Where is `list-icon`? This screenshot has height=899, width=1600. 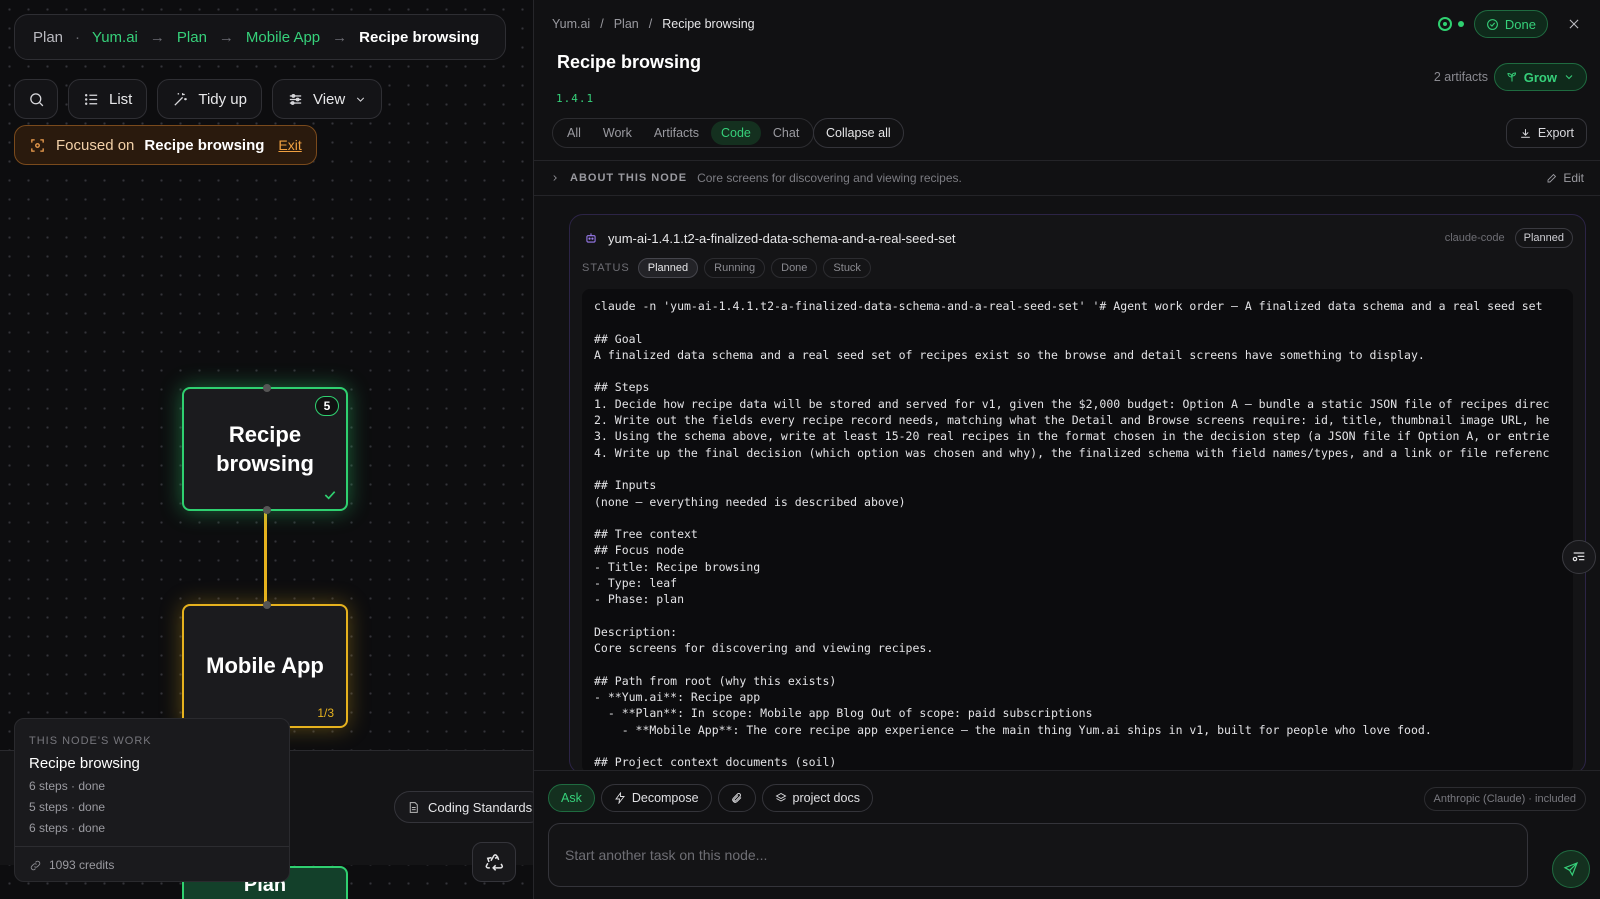 list-icon is located at coordinates (91, 99).